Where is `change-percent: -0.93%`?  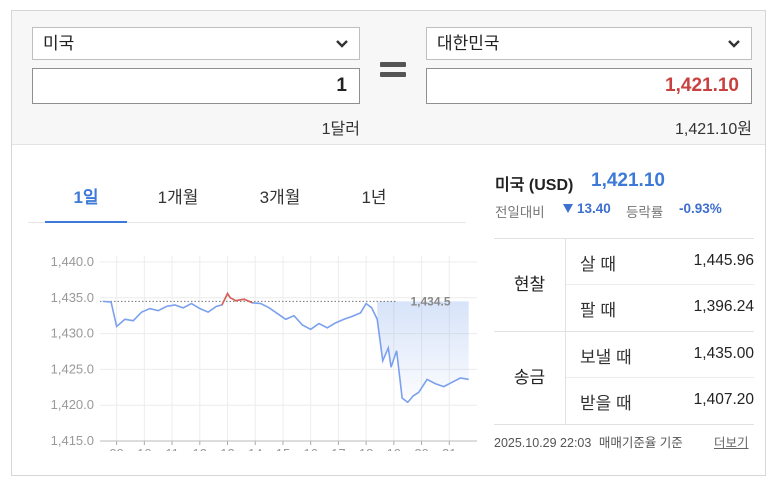 change-percent: -0.93% is located at coordinates (700, 208).